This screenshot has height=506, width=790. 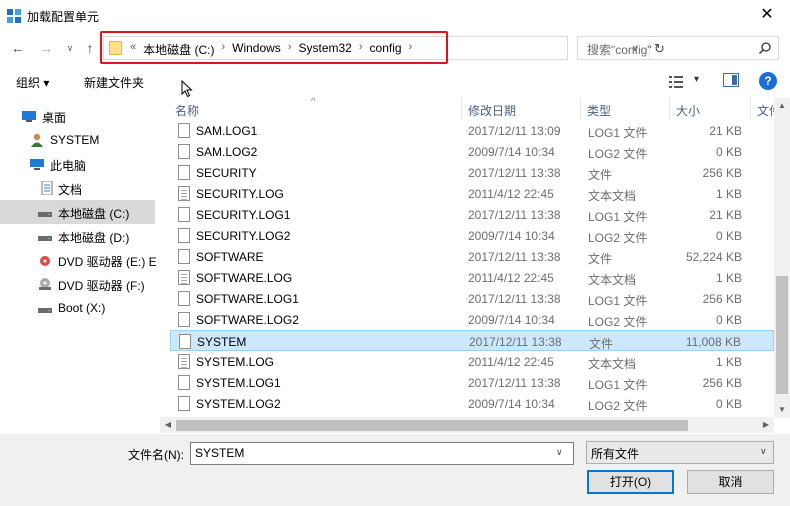 I want to click on scroll-down-arrow-icon: ▼, so click(x=782, y=410).